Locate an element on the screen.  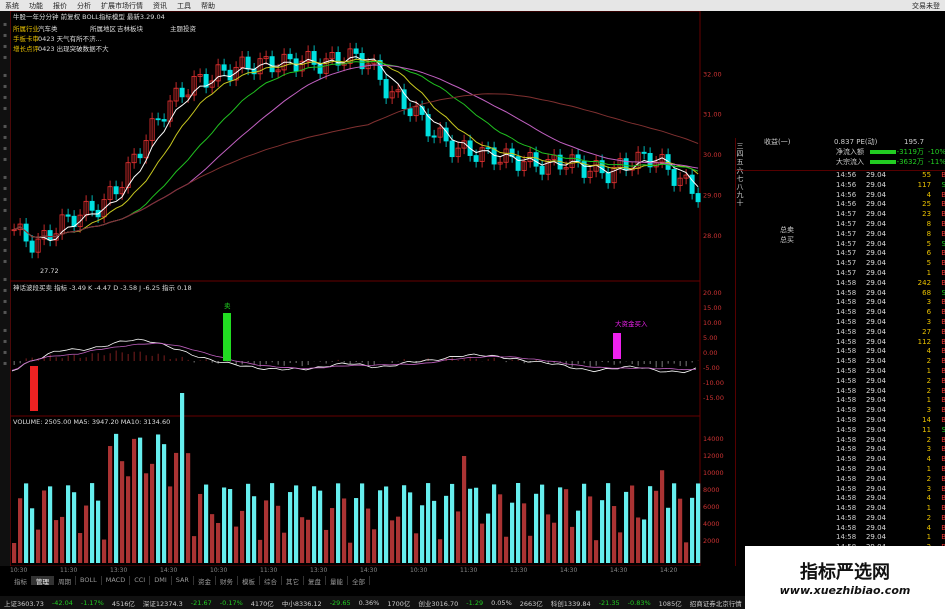
indicator-tab: 复盘 is located at coordinates (315, 581).